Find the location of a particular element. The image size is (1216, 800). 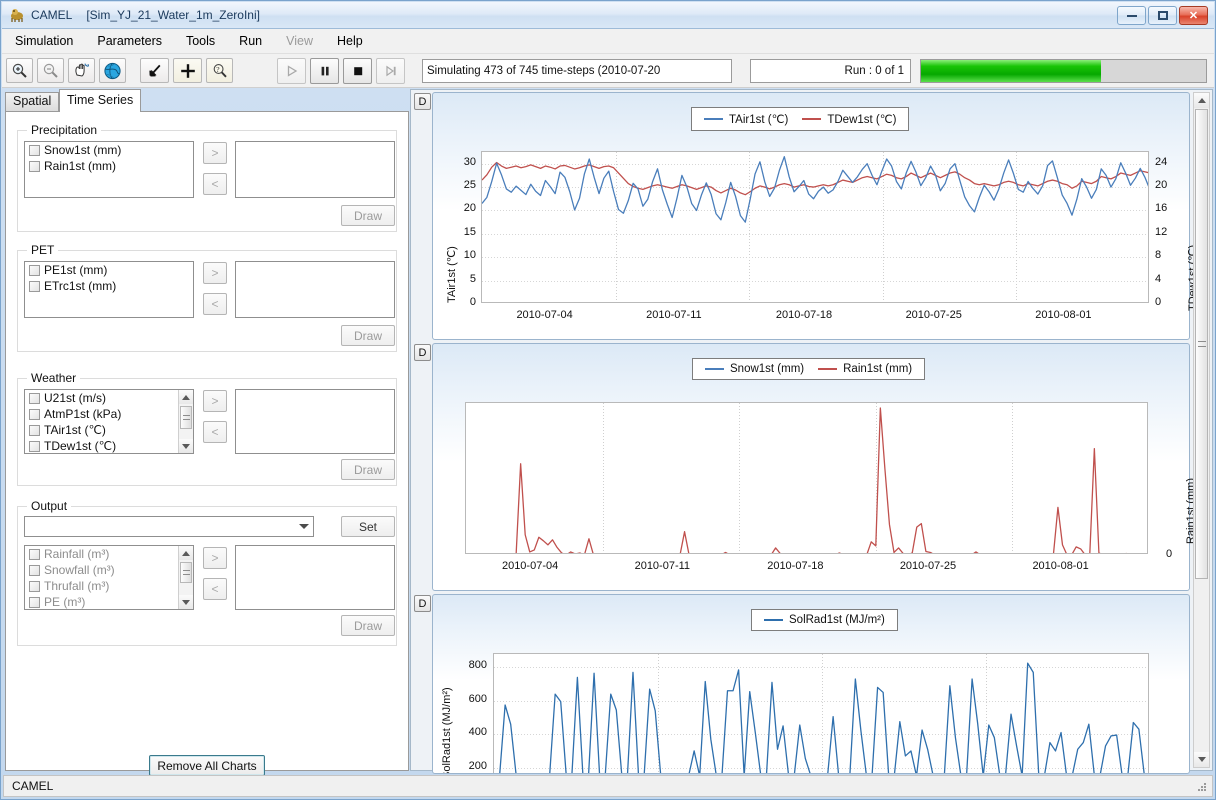

list-item-label: PE1st (mm) is located at coordinates (76, 270).